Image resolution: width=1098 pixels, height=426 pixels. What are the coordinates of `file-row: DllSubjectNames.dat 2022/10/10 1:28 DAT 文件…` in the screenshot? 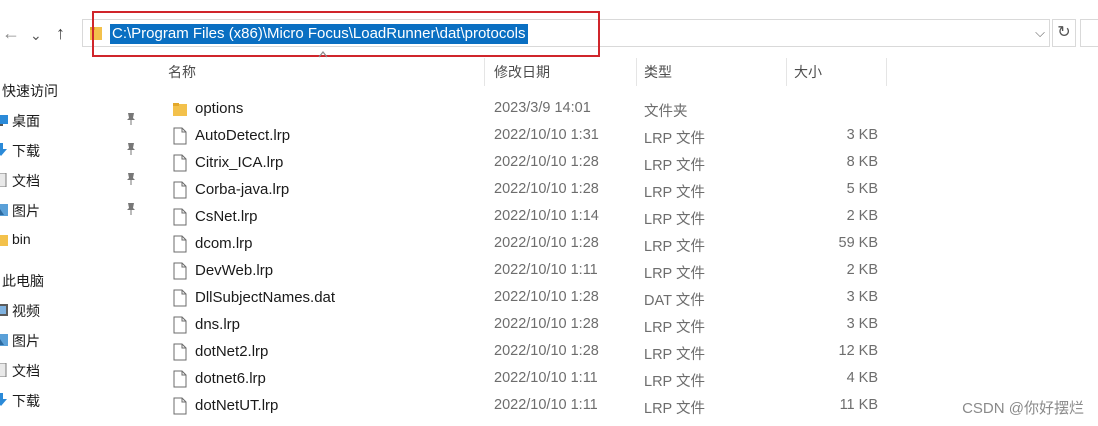 It's located at (525, 298).